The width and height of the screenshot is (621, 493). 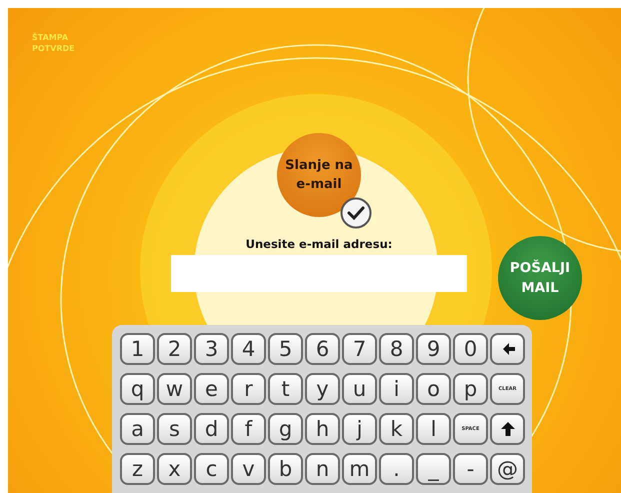 I want to click on keyboard-key: 5, so click(x=285, y=349).